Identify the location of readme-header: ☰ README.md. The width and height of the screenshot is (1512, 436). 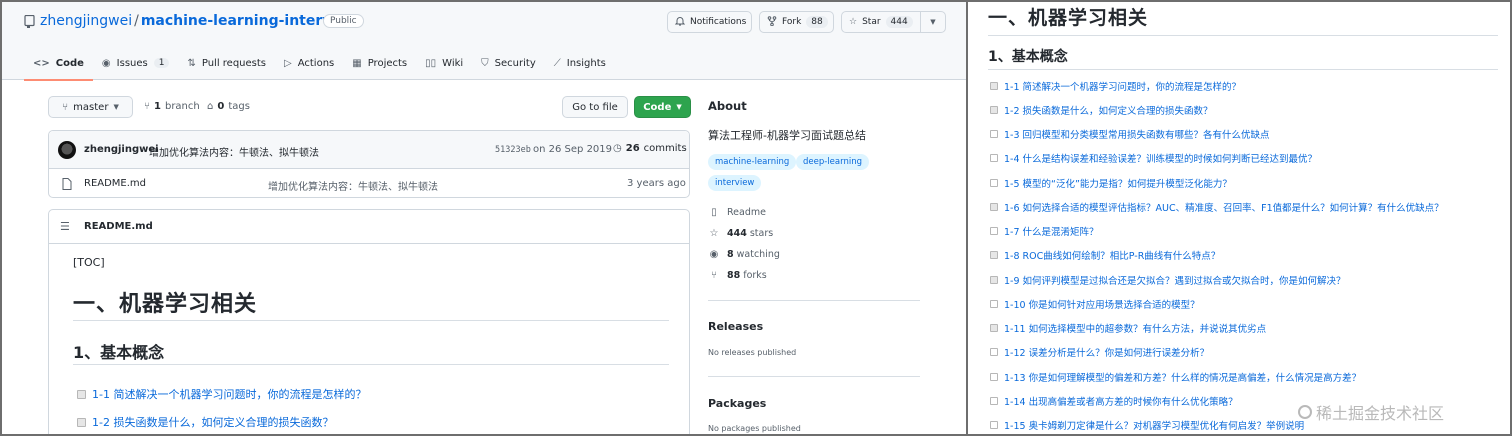
(369, 227).